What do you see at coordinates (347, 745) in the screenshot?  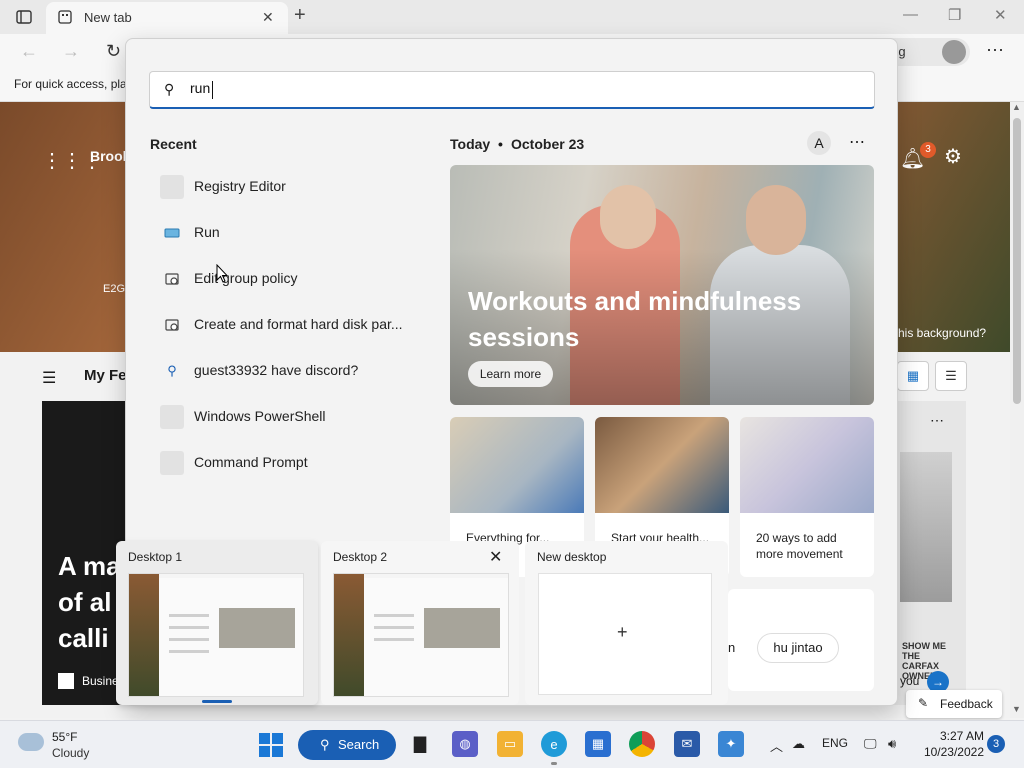 I see `taskbar-search-button: ⚲ Search` at bounding box center [347, 745].